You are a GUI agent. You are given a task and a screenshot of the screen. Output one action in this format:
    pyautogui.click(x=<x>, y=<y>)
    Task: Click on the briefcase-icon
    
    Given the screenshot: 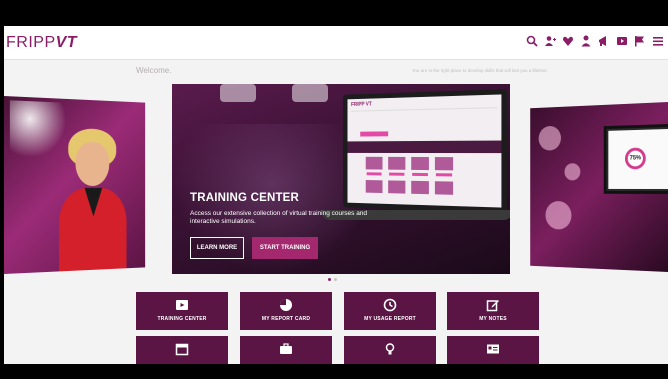 What is the action you would take?
    pyautogui.click(x=286, y=349)
    